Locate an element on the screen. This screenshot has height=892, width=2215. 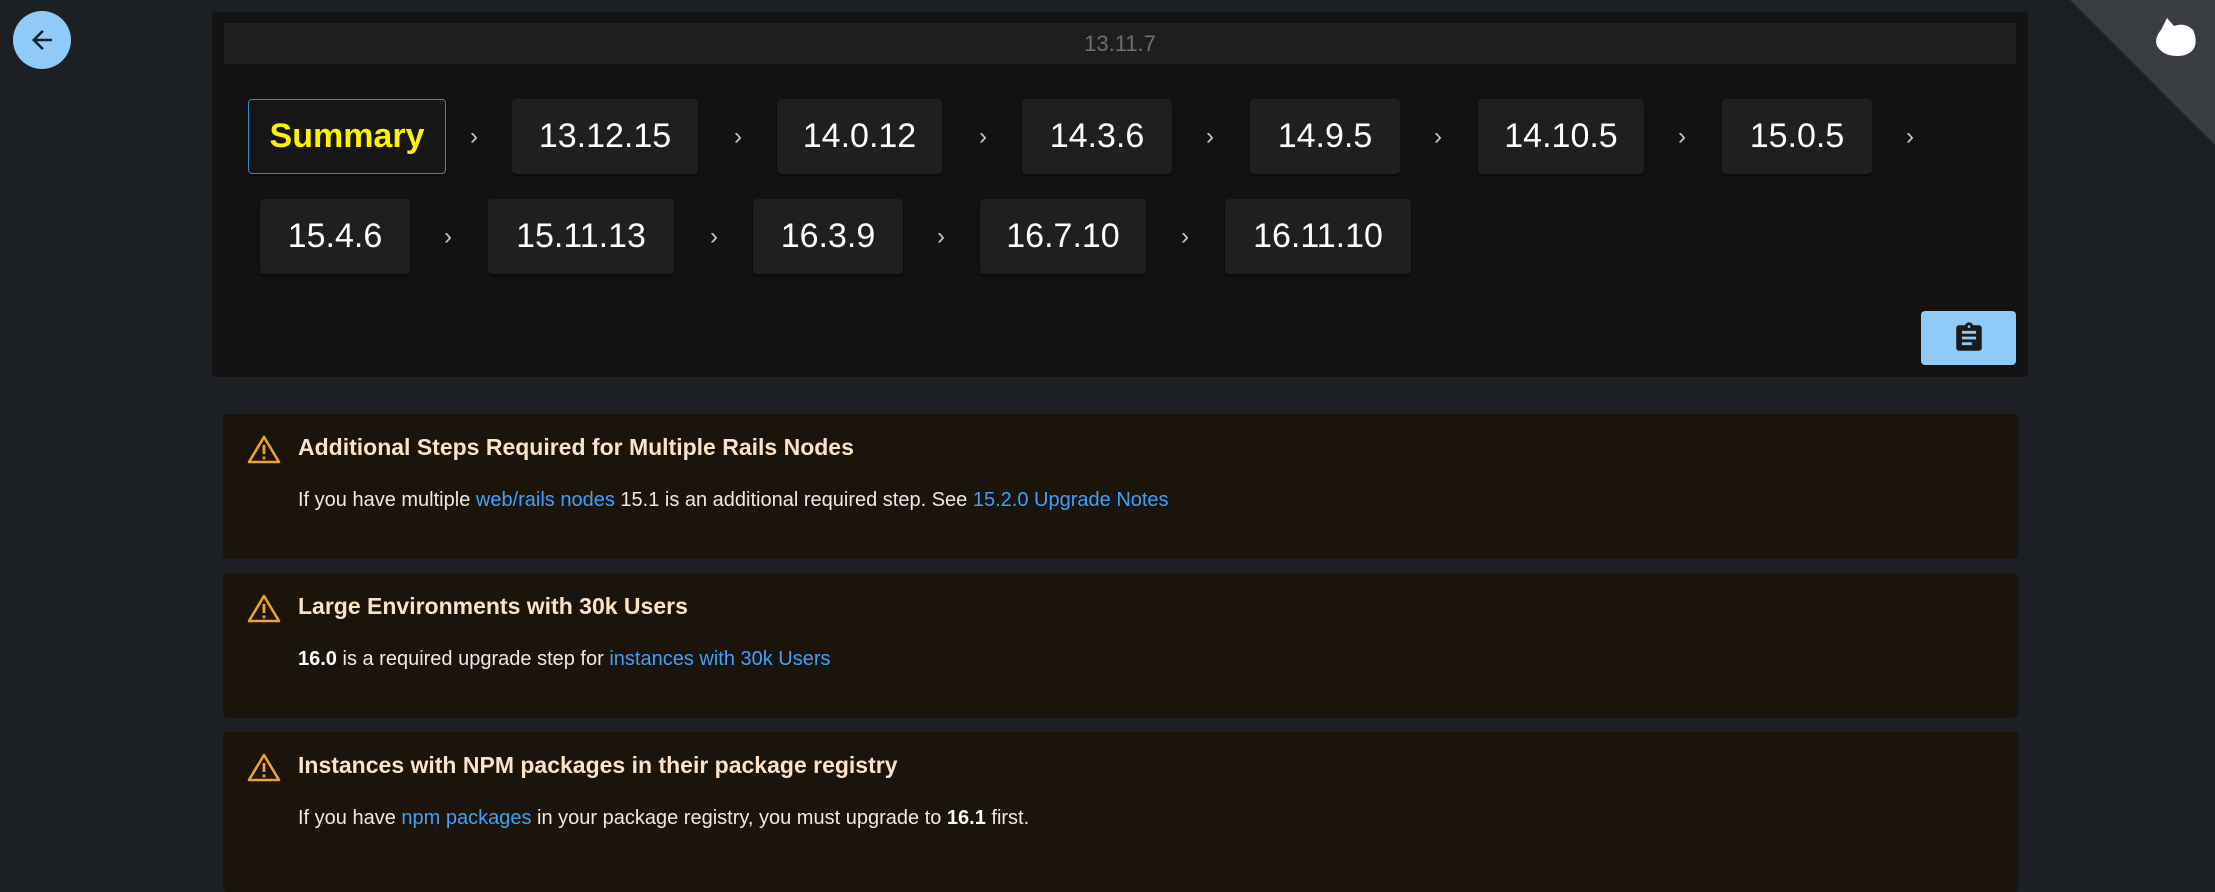
back-button is located at coordinates (42, 40).